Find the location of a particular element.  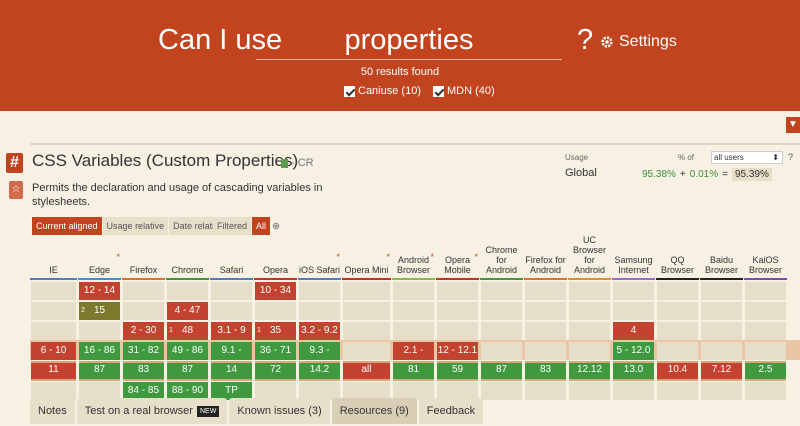

version-cell: 48 1 is located at coordinates (187, 331).